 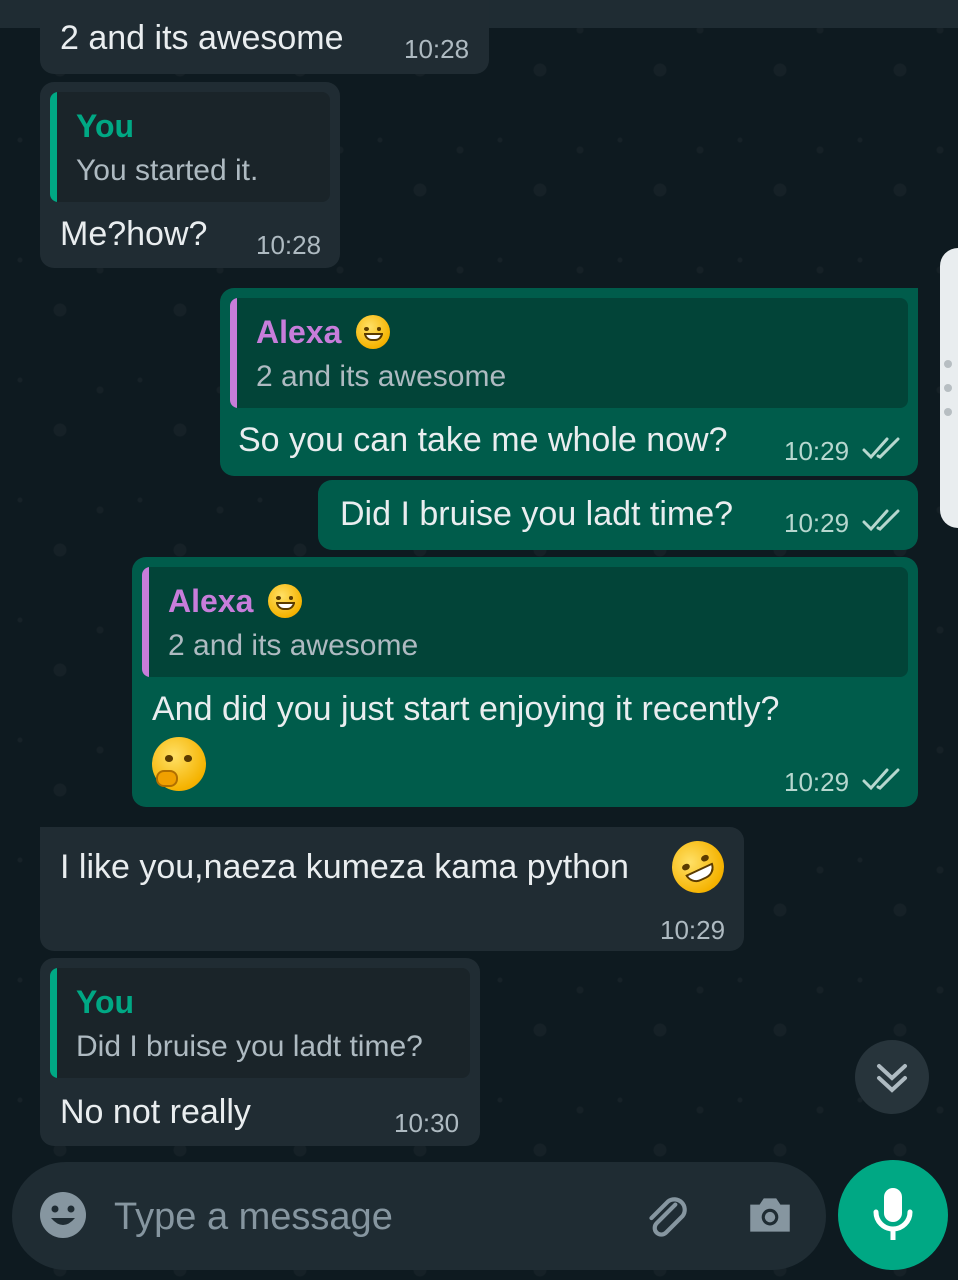 What do you see at coordinates (190, 147) in the screenshot?
I see `quoted-message: You You started it.` at bounding box center [190, 147].